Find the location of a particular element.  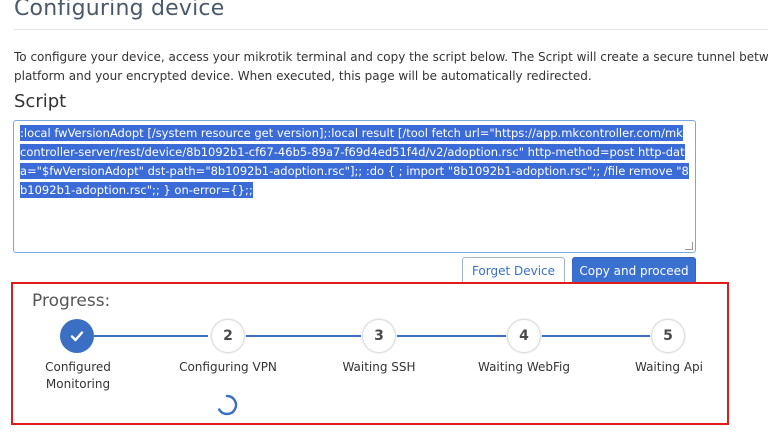

step-3-label: Waiting SSH is located at coordinates (379, 367).